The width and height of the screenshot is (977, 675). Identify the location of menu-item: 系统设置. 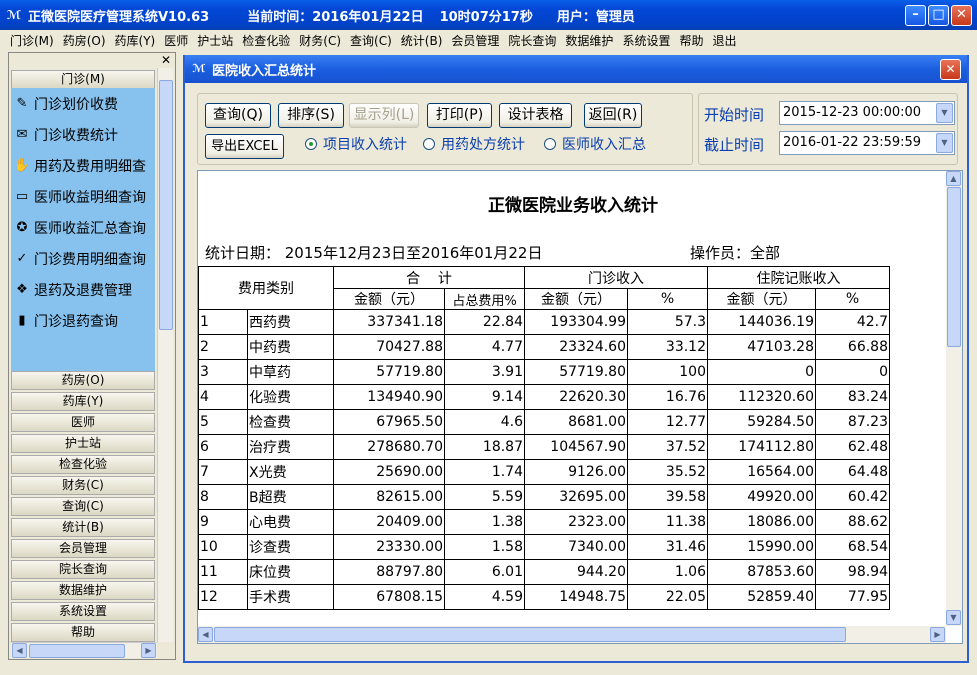
(646, 40).